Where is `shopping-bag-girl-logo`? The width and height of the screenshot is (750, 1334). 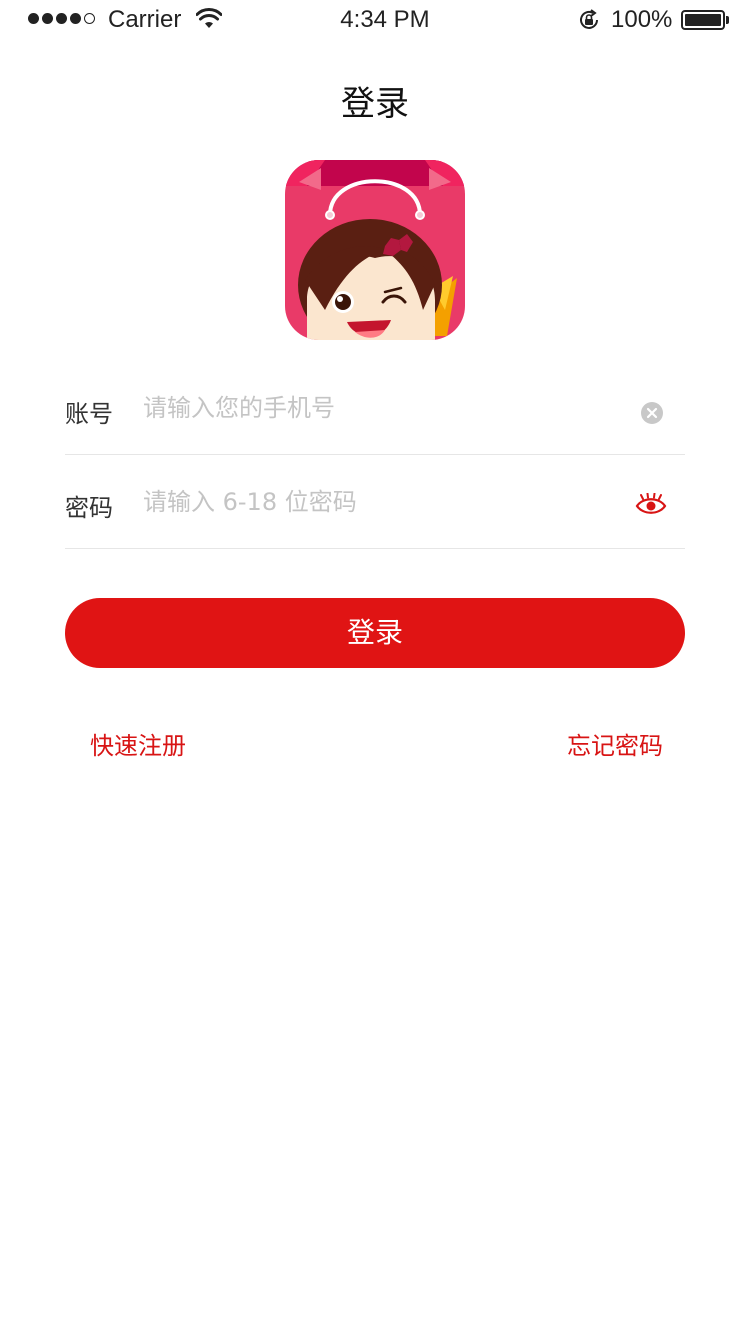 shopping-bag-girl-logo is located at coordinates (375, 250).